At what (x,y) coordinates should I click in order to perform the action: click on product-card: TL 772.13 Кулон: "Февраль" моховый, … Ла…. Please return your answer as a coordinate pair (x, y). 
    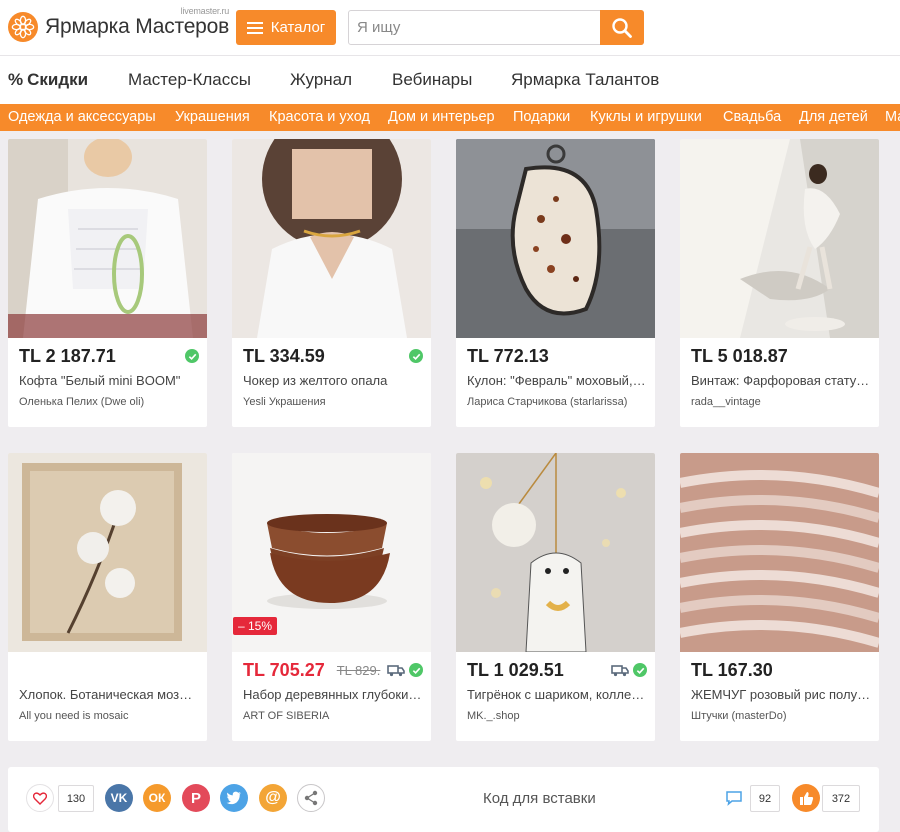
    Looking at the image, I should click on (555, 283).